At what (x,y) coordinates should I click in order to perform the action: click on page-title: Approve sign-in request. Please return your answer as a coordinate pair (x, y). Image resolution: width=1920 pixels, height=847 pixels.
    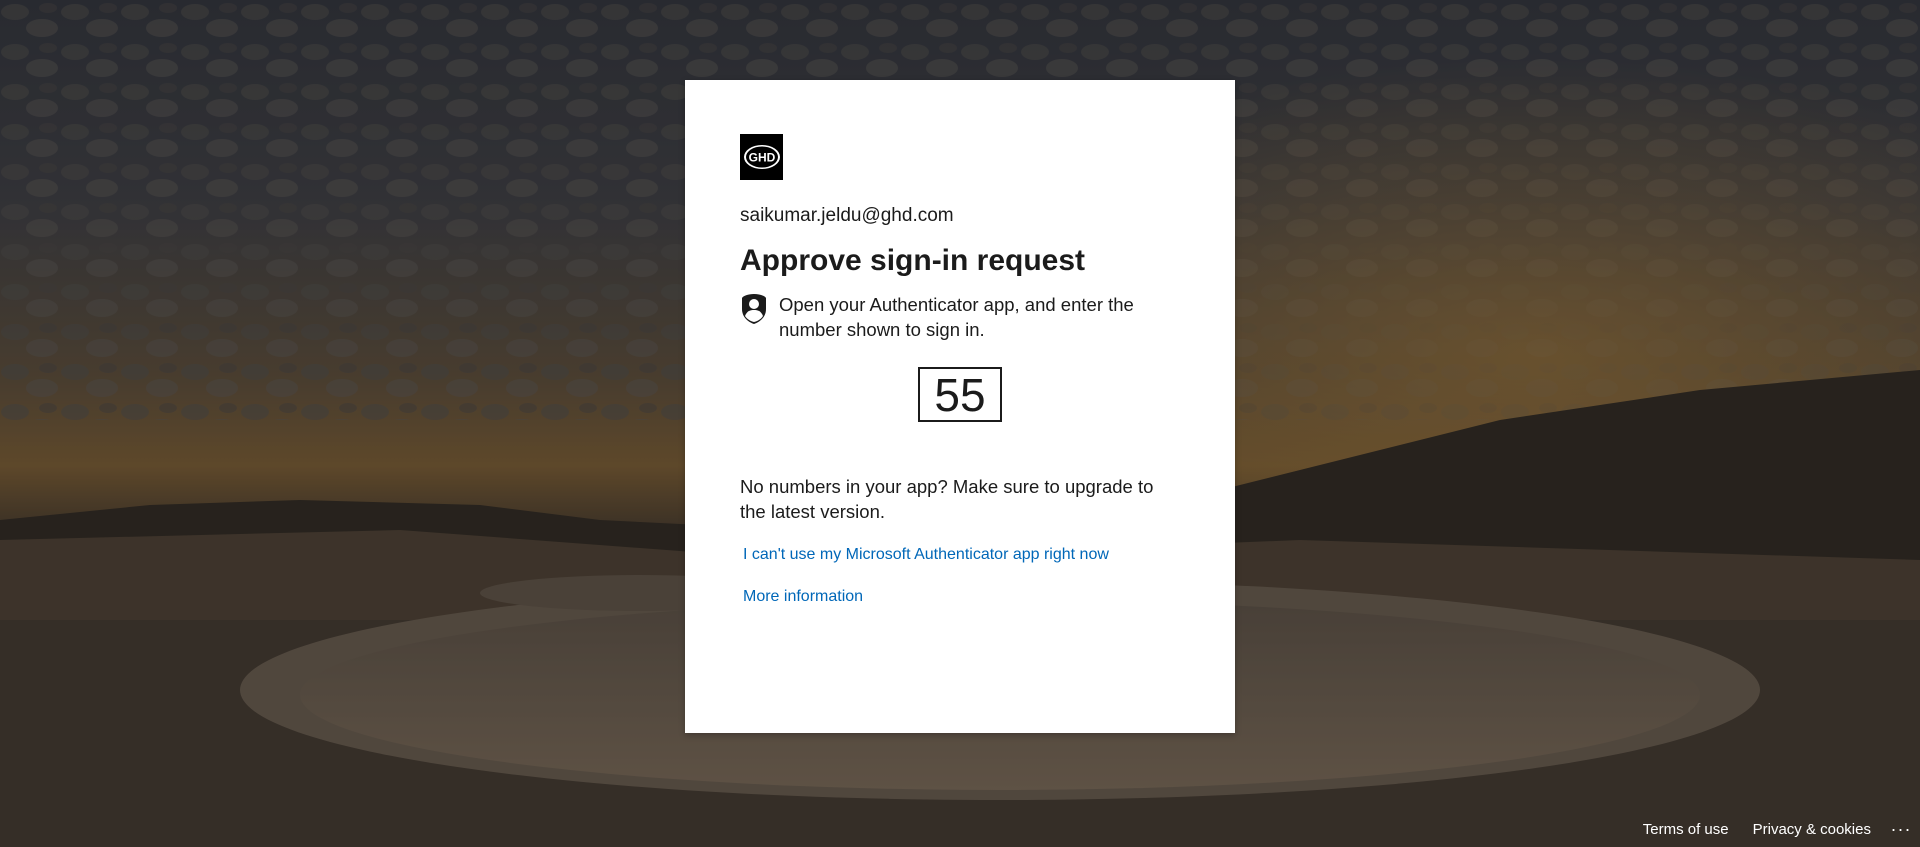
    Looking at the image, I should click on (913, 260).